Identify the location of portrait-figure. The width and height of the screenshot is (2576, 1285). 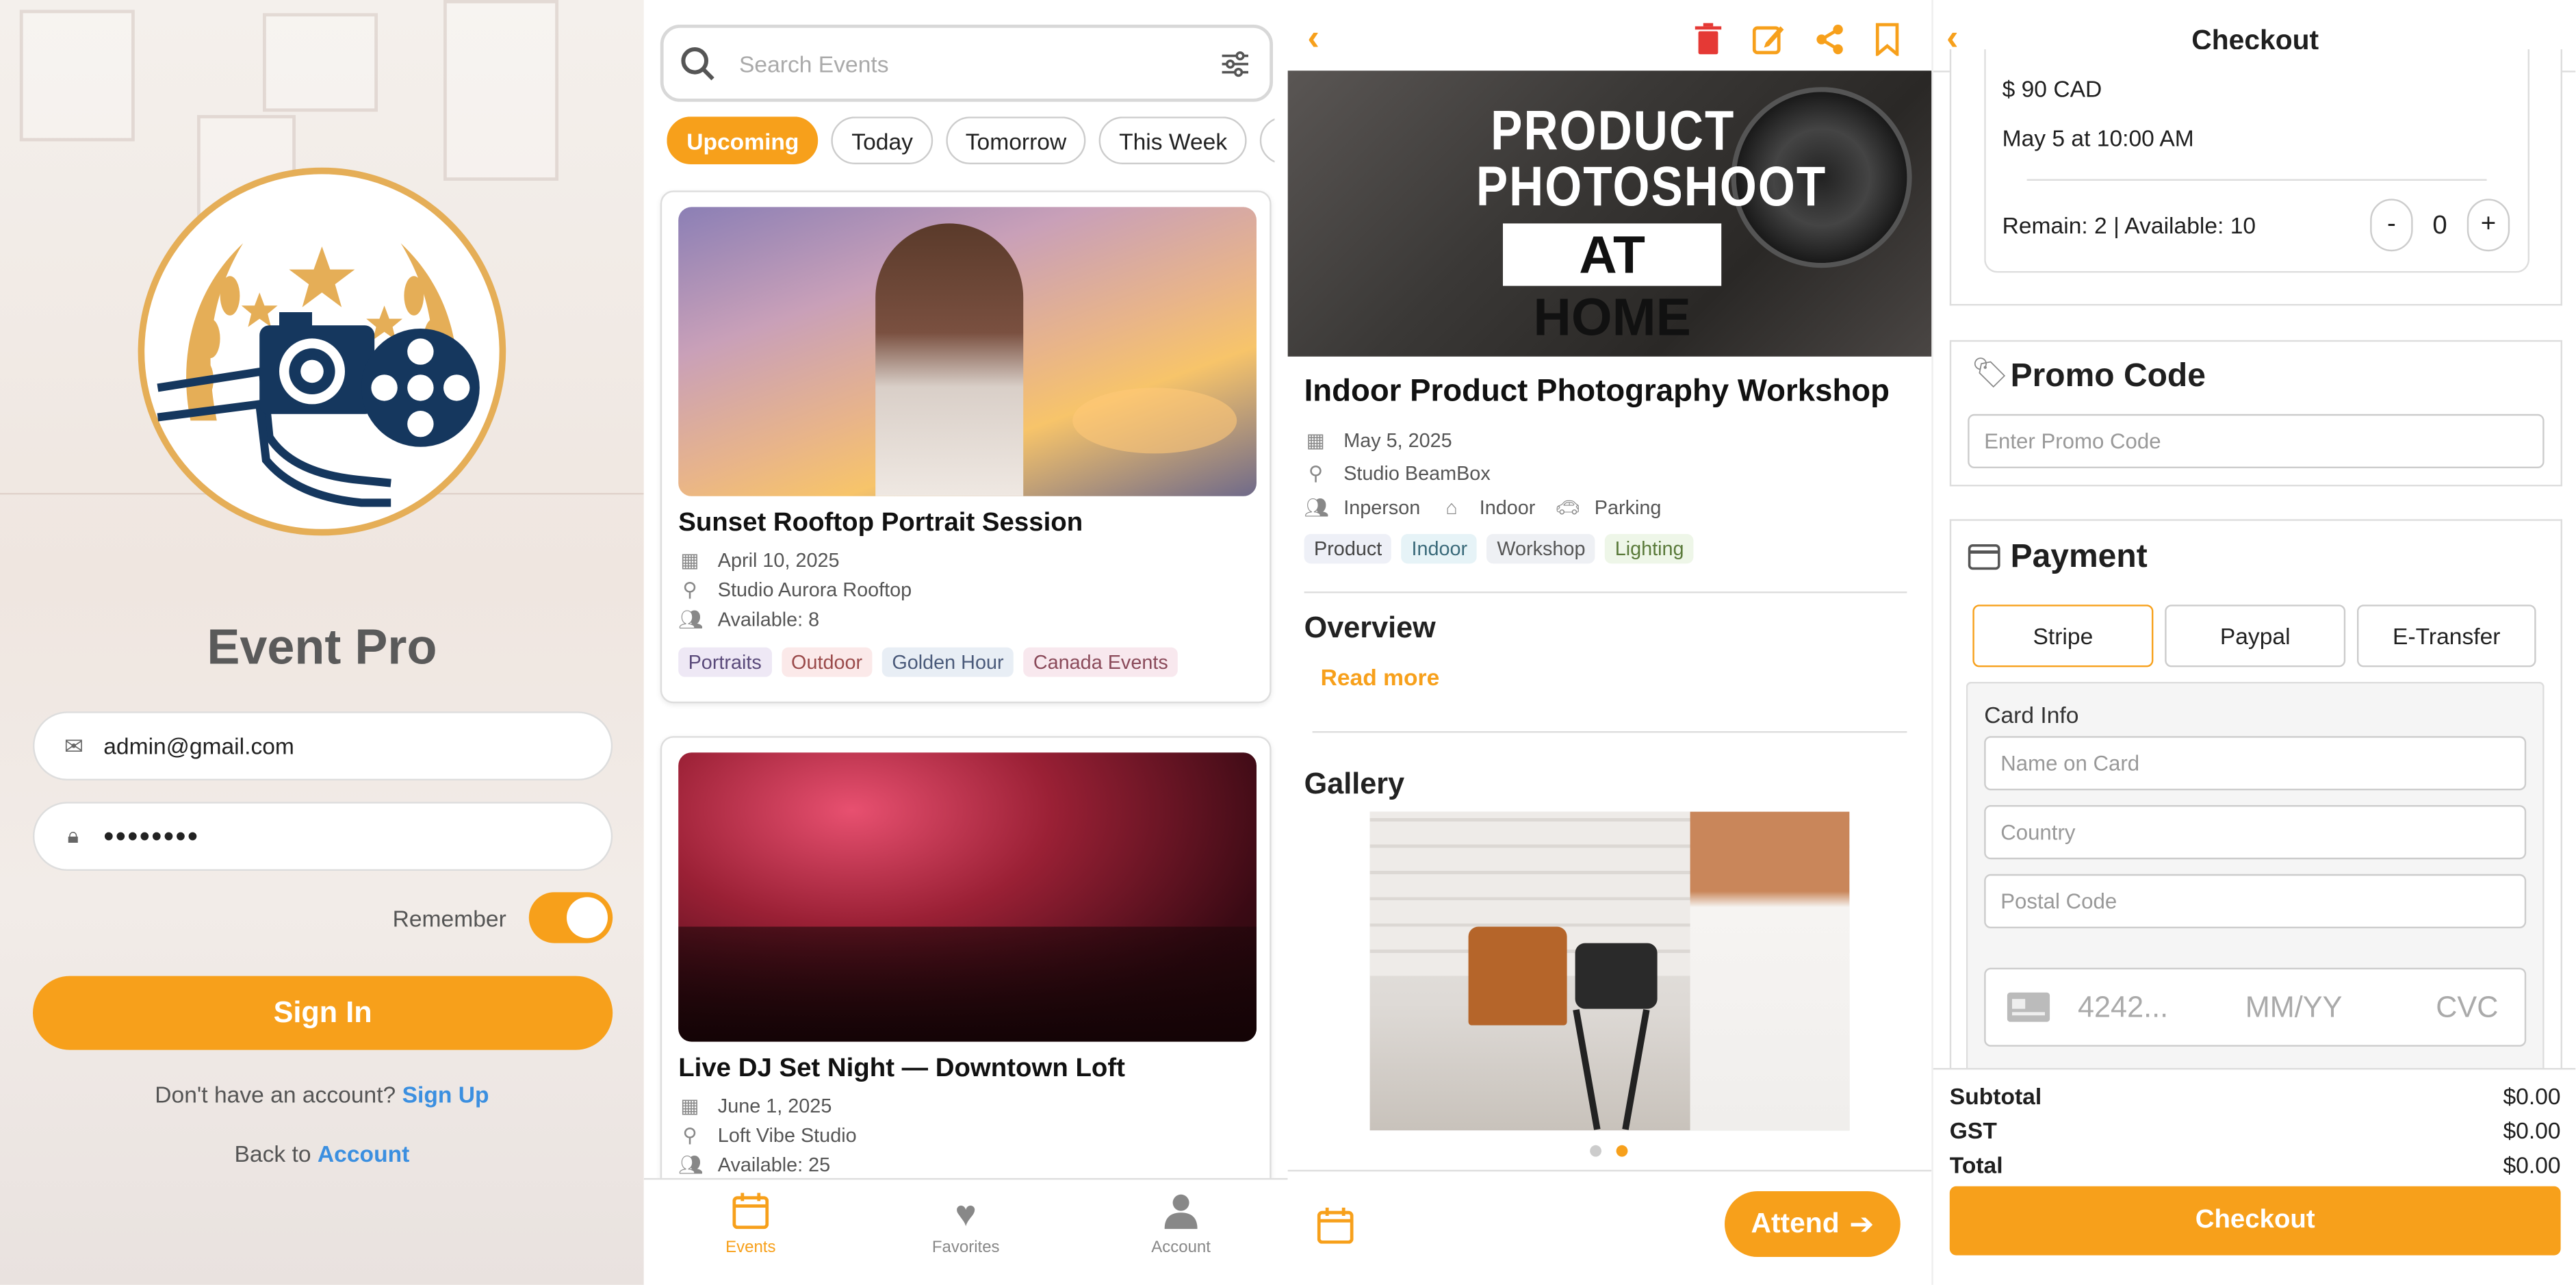
(949, 359).